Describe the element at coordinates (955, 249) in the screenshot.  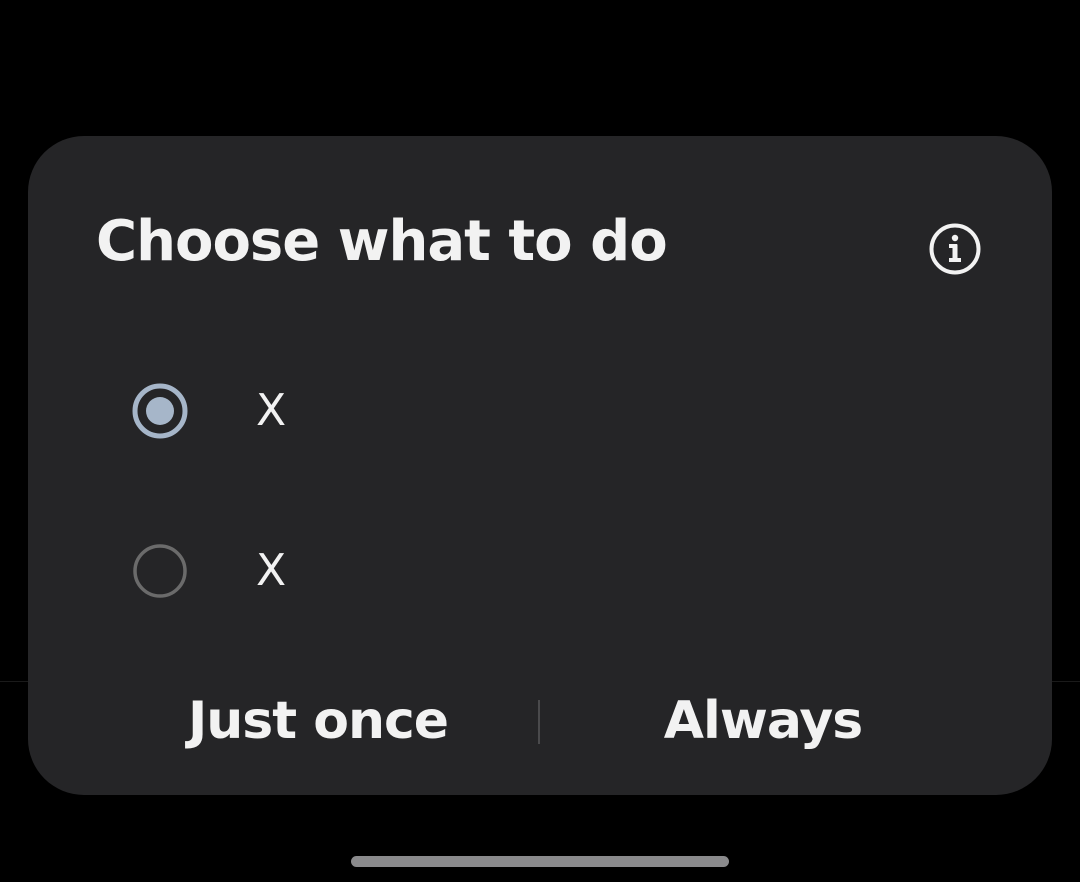
I see `info-icon` at that location.